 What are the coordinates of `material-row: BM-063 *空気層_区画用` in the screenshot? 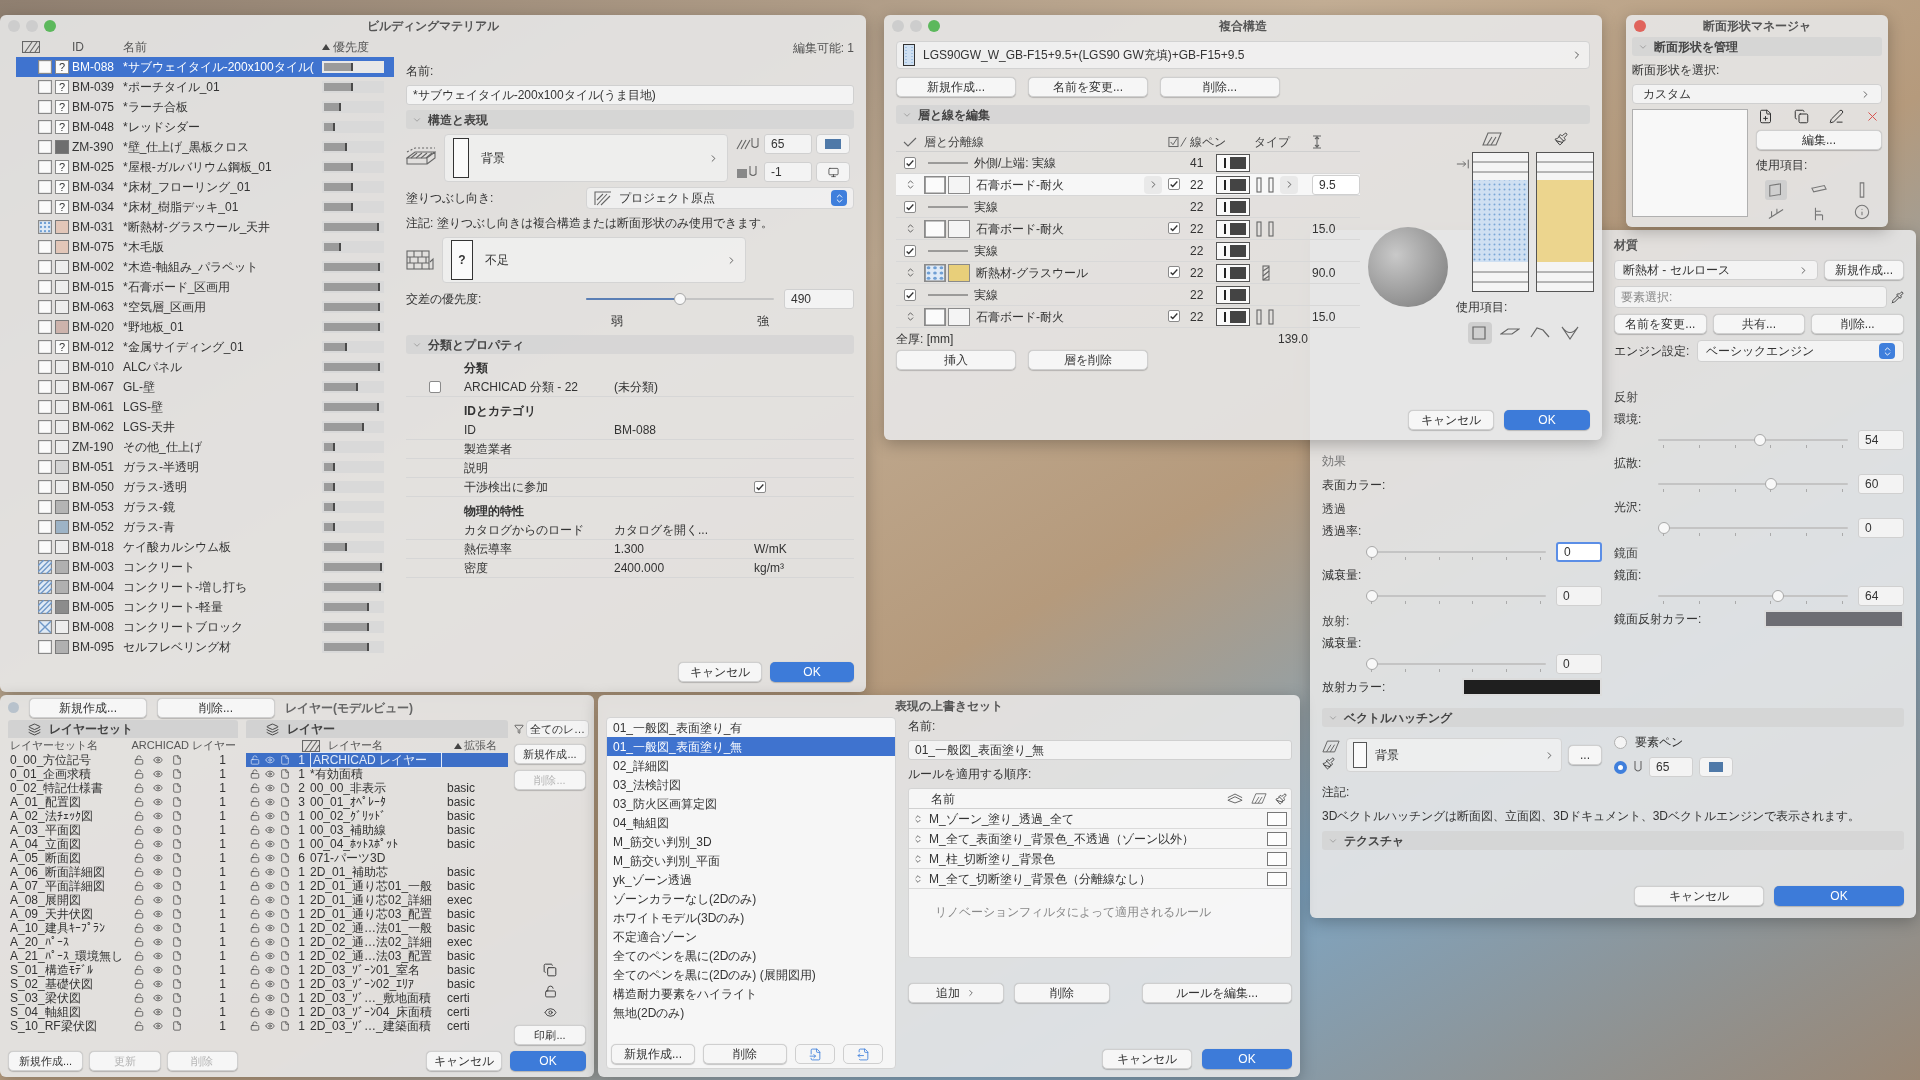 It's located at (205, 307).